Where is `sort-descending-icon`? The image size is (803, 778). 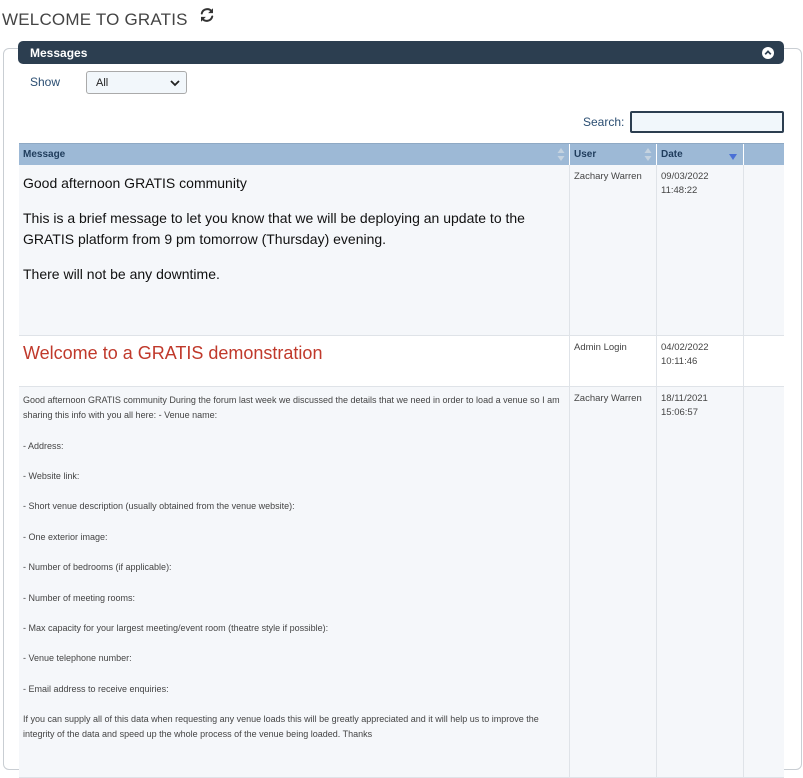
sort-descending-icon is located at coordinates (733, 157).